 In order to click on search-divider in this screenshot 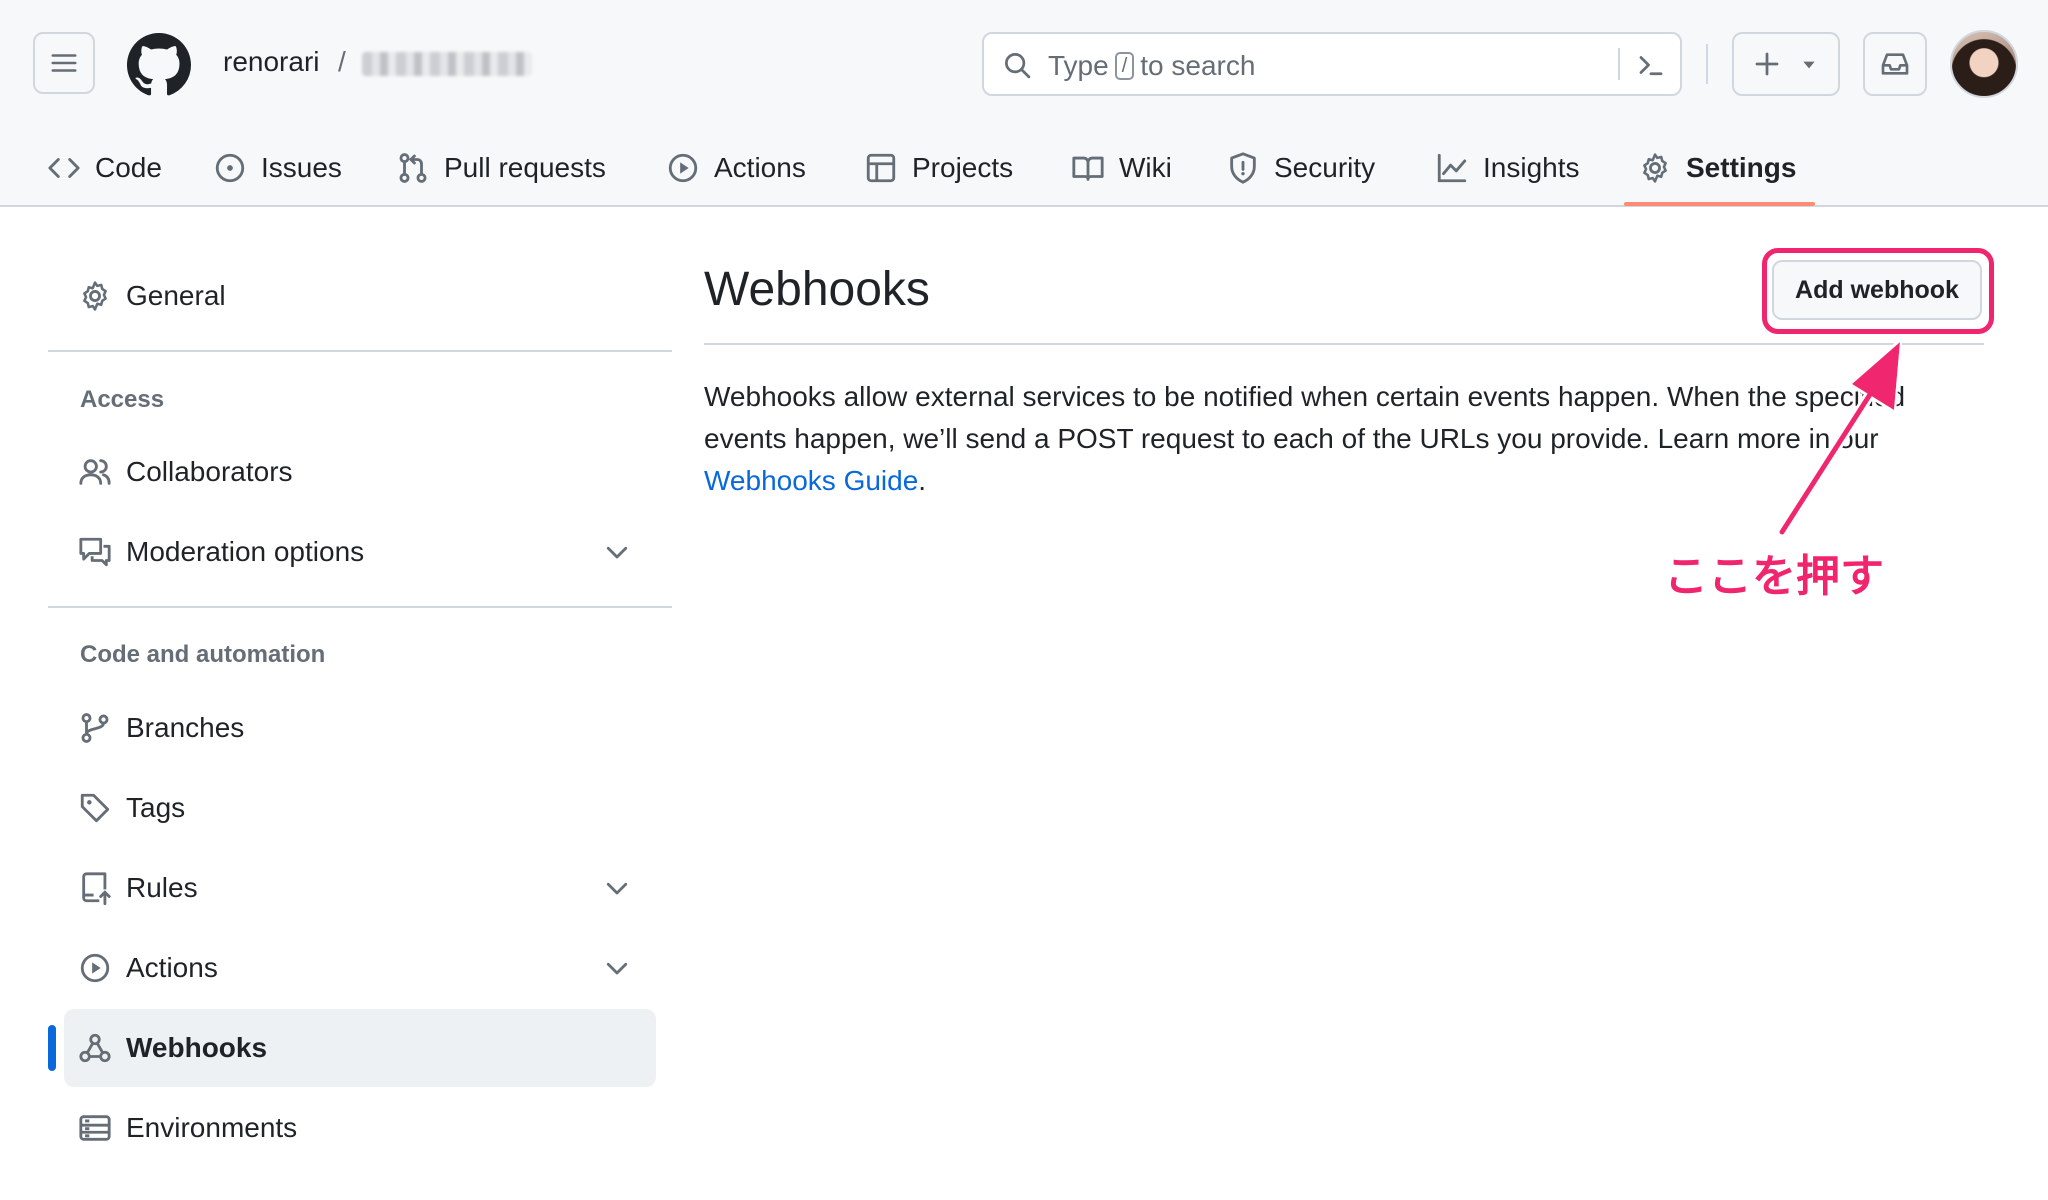, I will do `click(1619, 64)`.